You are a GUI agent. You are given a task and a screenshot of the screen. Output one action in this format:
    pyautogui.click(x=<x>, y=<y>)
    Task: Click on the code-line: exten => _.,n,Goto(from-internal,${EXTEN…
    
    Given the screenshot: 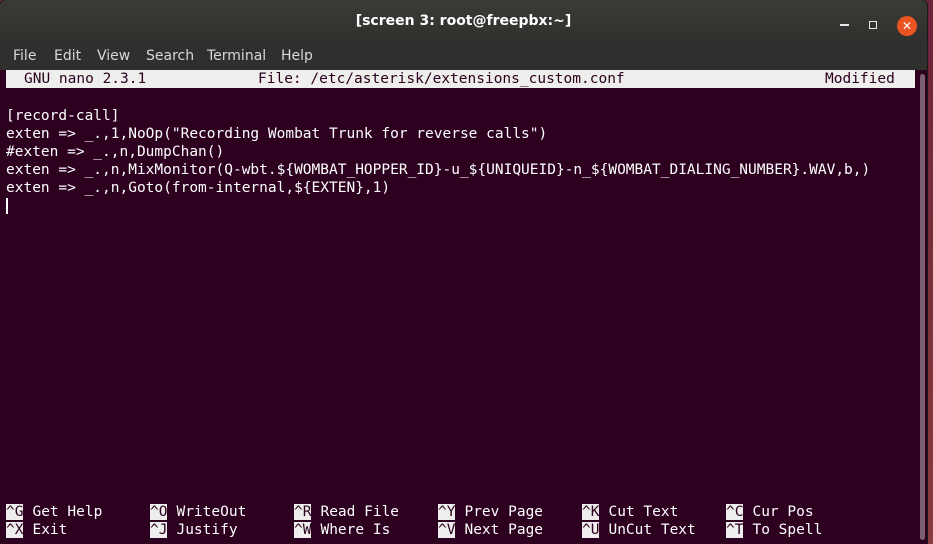 What is the action you would take?
    pyautogui.click(x=460, y=188)
    